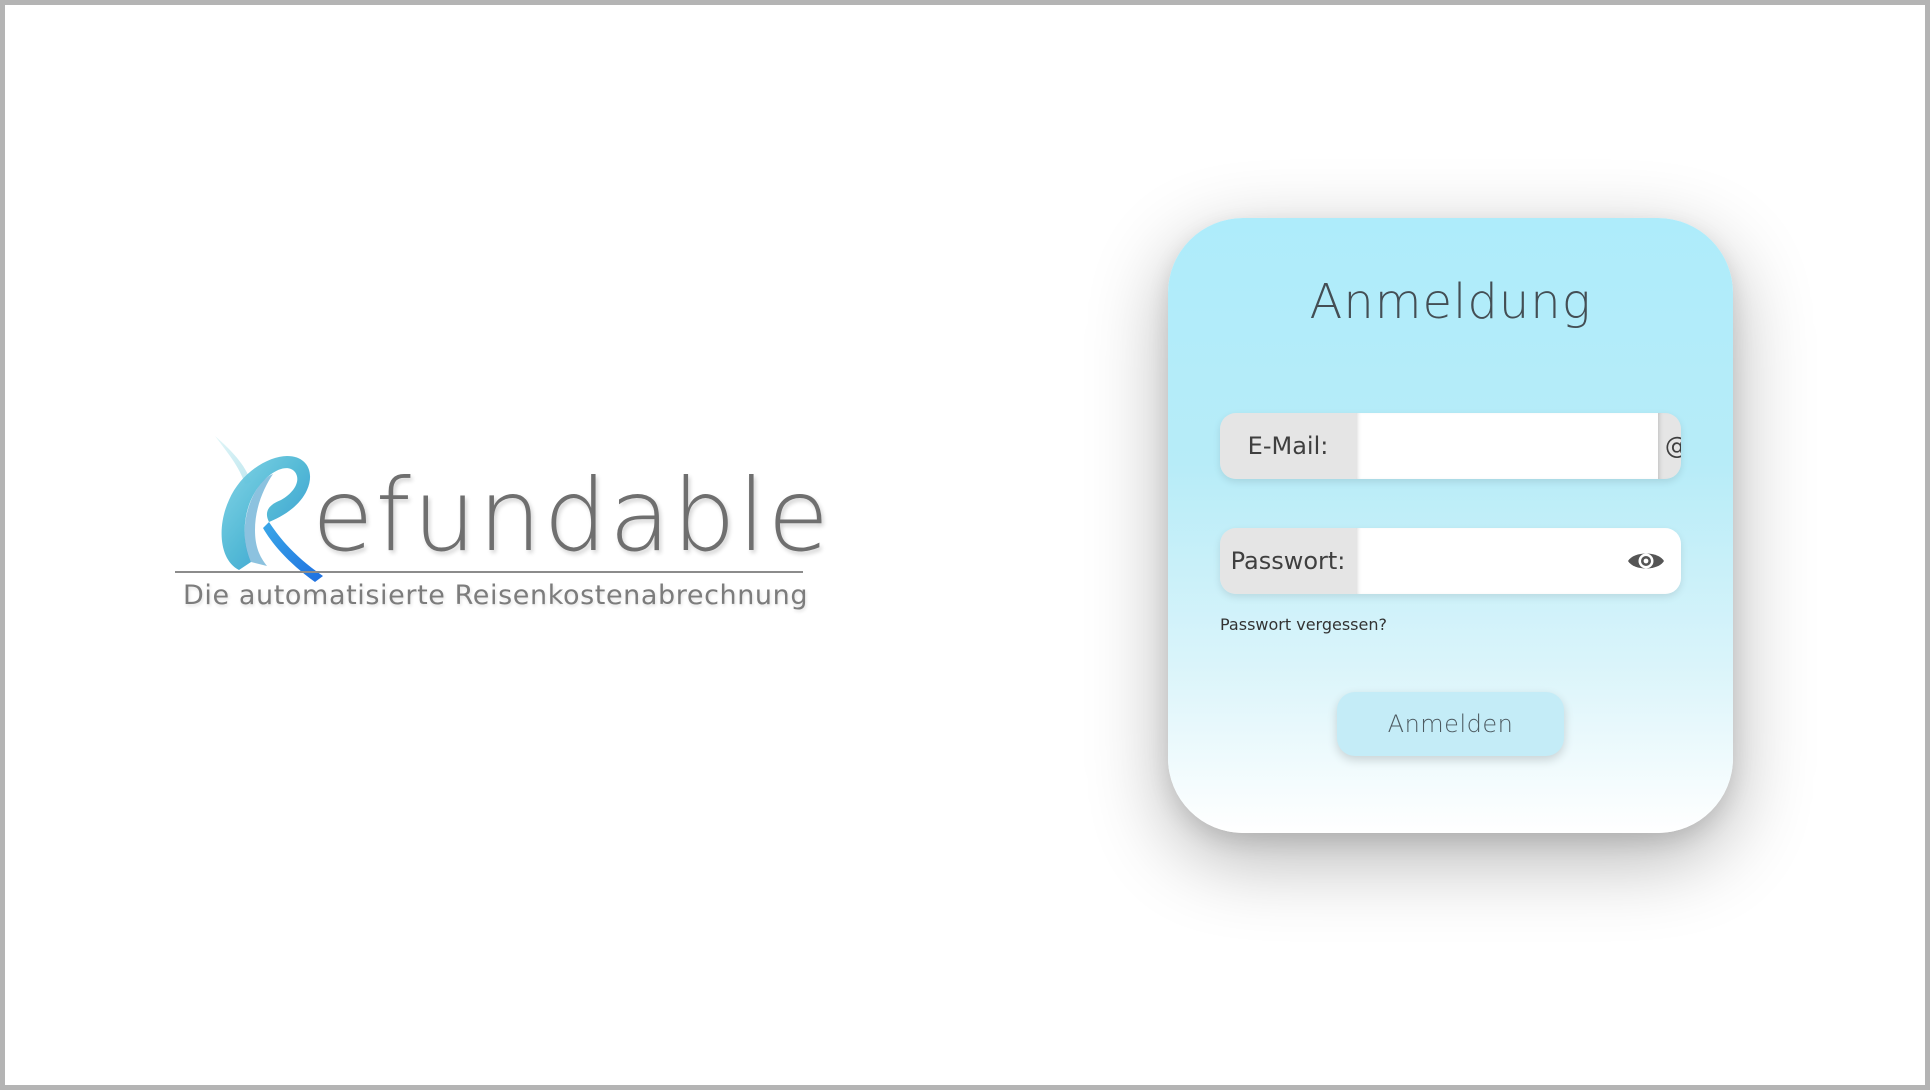 The image size is (1930, 1090). What do you see at coordinates (572, 515) in the screenshot?
I see `logo-wordmark: efundable` at bounding box center [572, 515].